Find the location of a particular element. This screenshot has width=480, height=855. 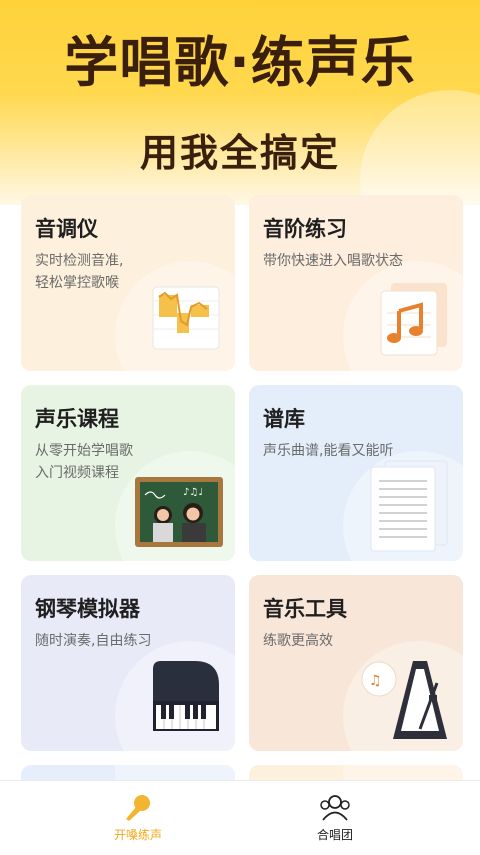

card-title: 声乐课程 is located at coordinates (77, 419).